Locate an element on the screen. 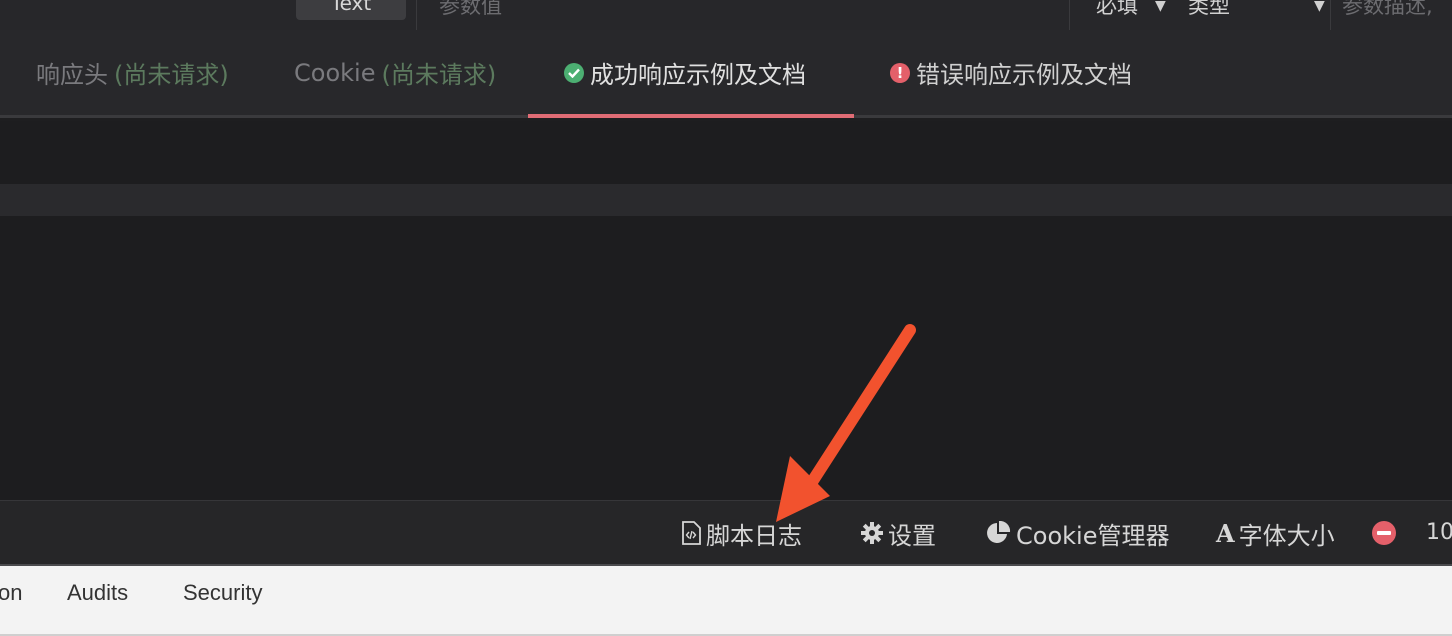  tab-label: Cookie is located at coordinates (335, 72).